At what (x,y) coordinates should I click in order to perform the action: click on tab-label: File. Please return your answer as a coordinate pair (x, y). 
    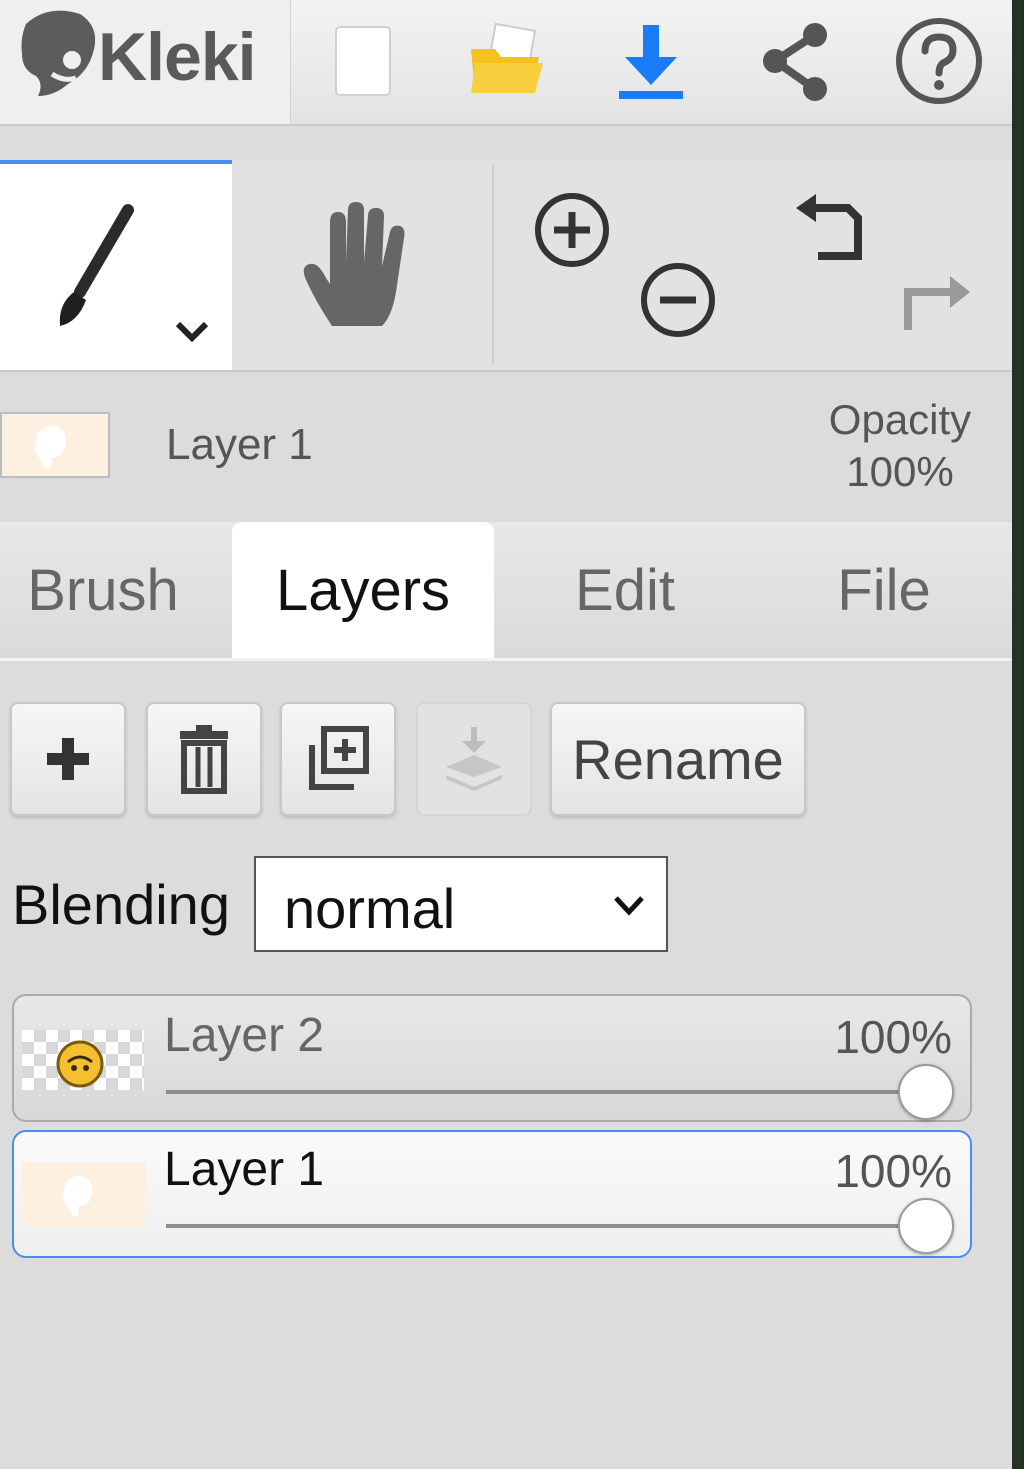
    Looking at the image, I should click on (884, 590).